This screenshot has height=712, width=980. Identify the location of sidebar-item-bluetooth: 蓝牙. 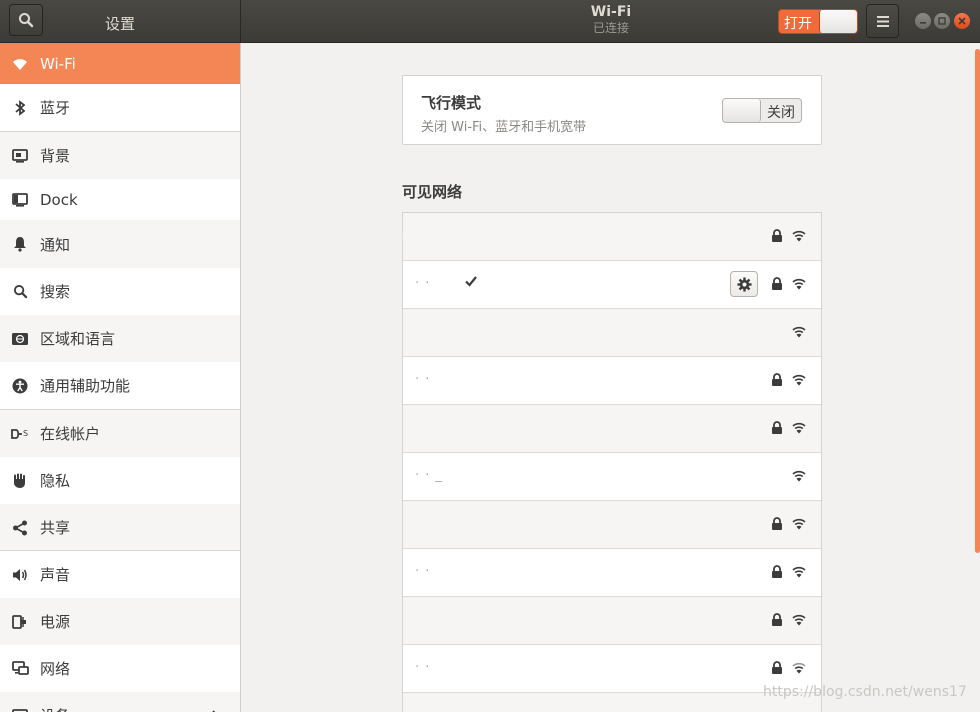
(120, 107).